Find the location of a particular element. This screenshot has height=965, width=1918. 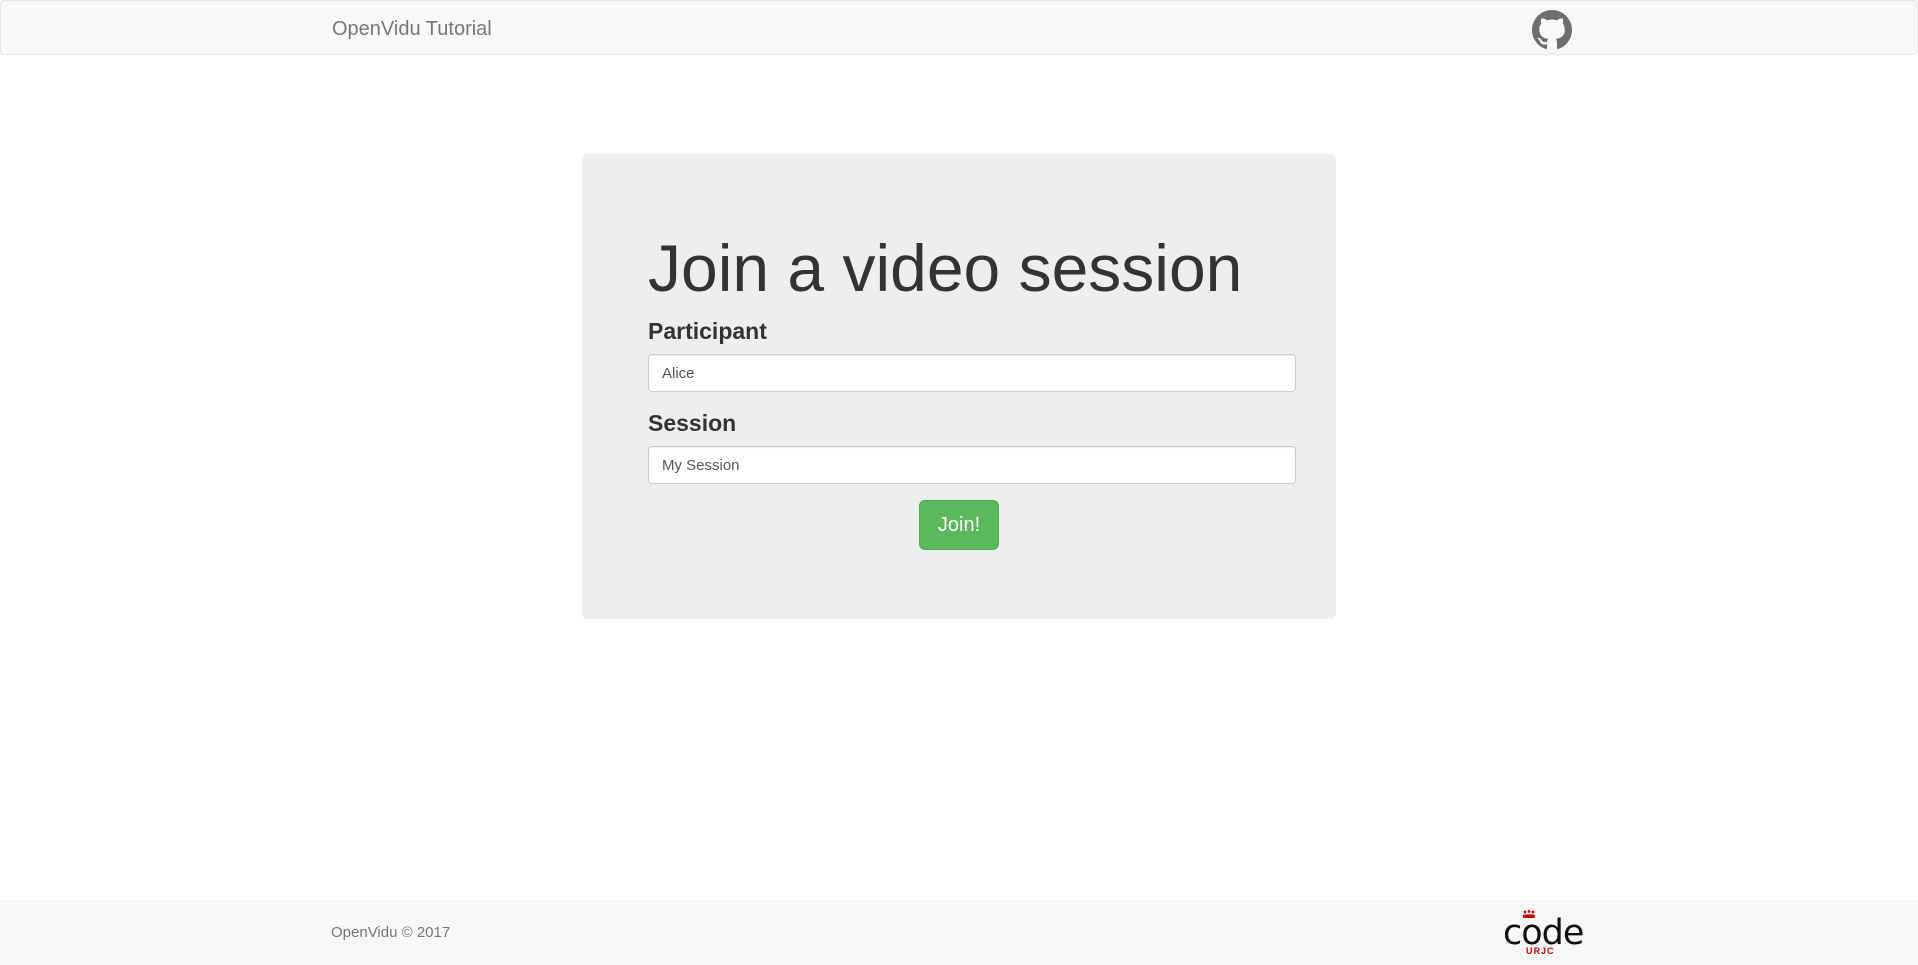

copyright-text: OpenVidu © 2017 is located at coordinates (391, 932).